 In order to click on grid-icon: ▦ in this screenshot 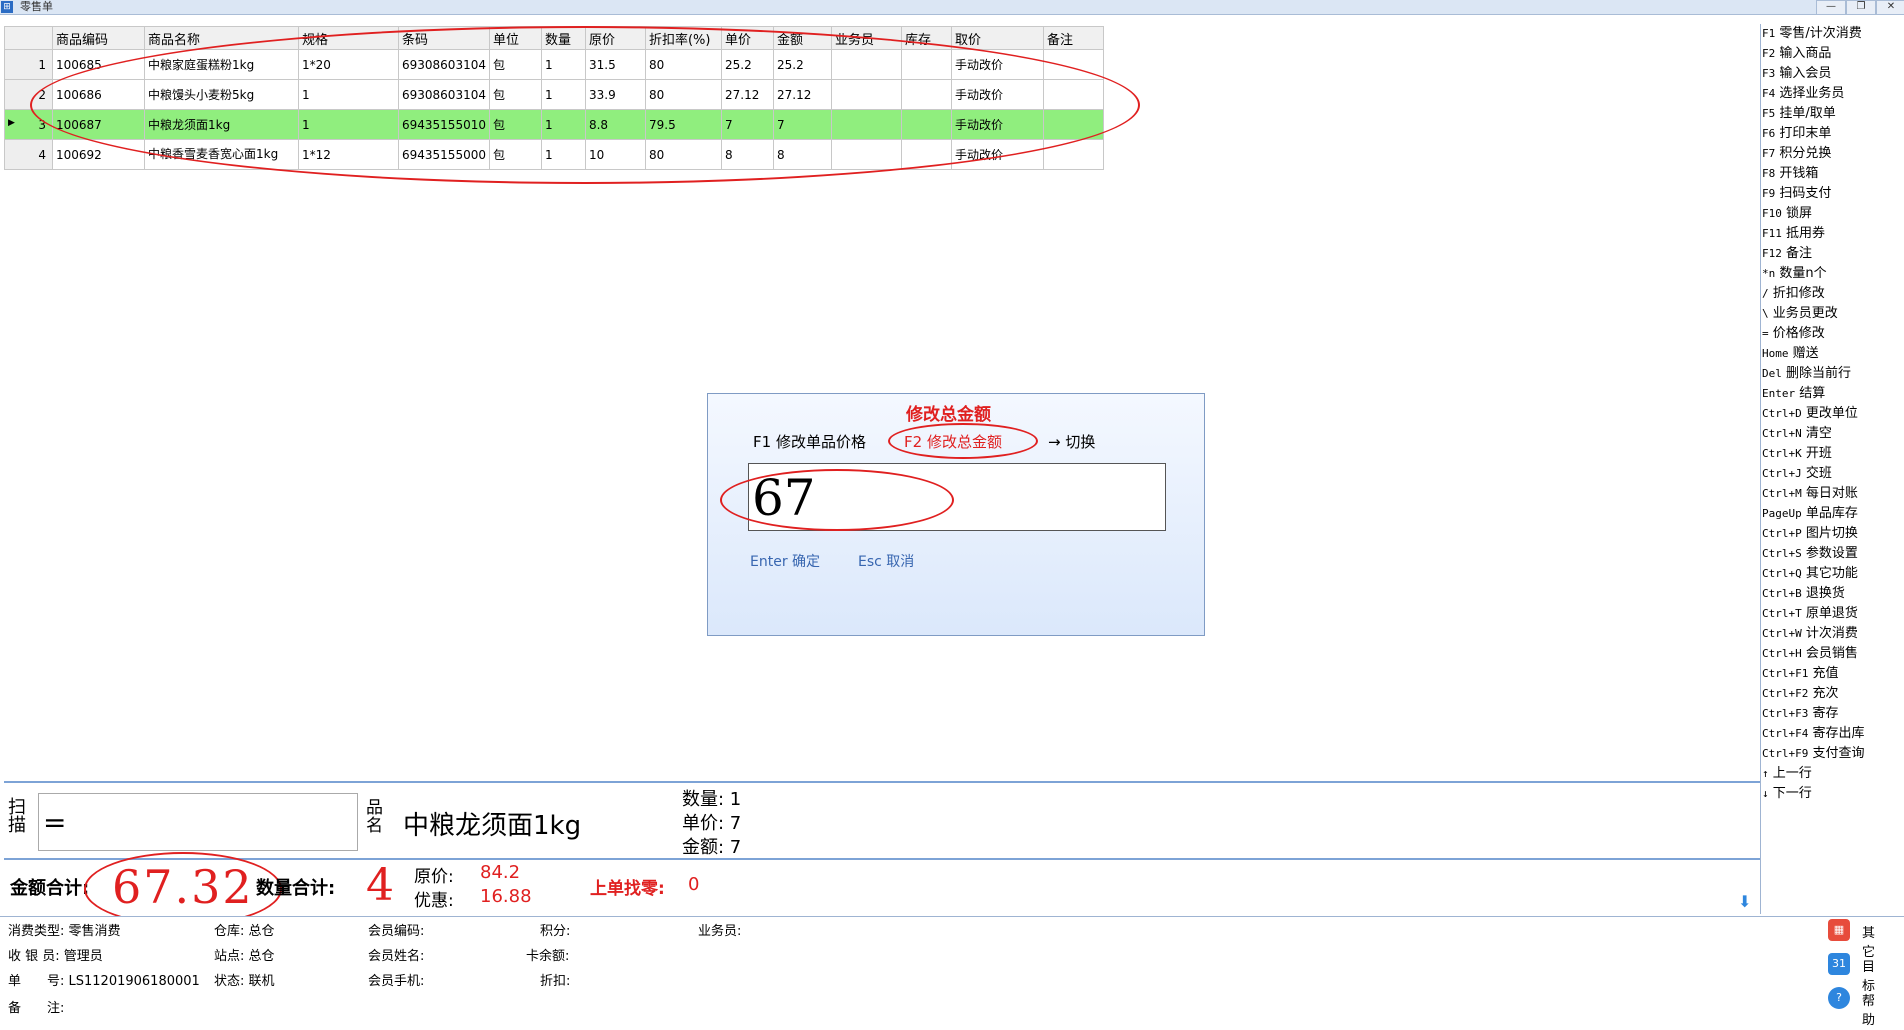, I will do `click(1839, 930)`.